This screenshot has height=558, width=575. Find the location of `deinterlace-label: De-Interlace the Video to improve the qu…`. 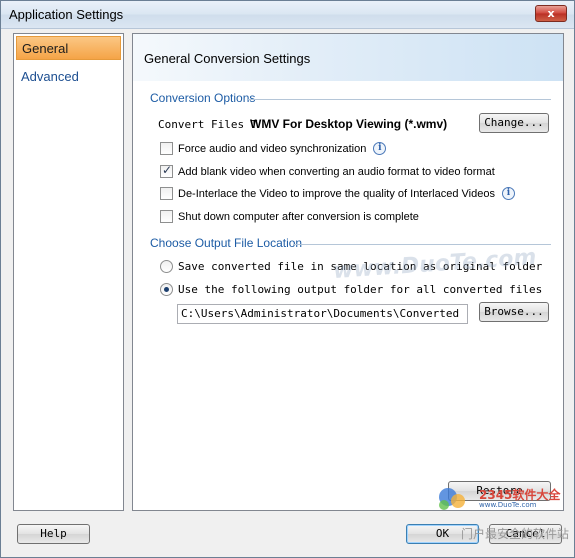

deinterlace-label: De-Interlace the Video to improve the qu… is located at coordinates (336, 193).